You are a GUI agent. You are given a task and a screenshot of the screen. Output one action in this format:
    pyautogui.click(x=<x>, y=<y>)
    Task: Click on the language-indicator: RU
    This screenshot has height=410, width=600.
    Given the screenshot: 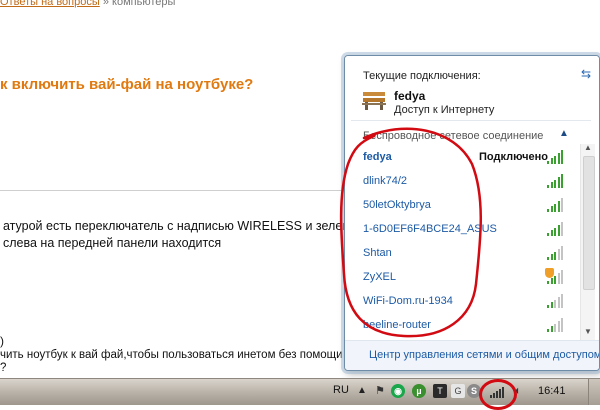 What is the action you would take?
    pyautogui.click(x=341, y=390)
    